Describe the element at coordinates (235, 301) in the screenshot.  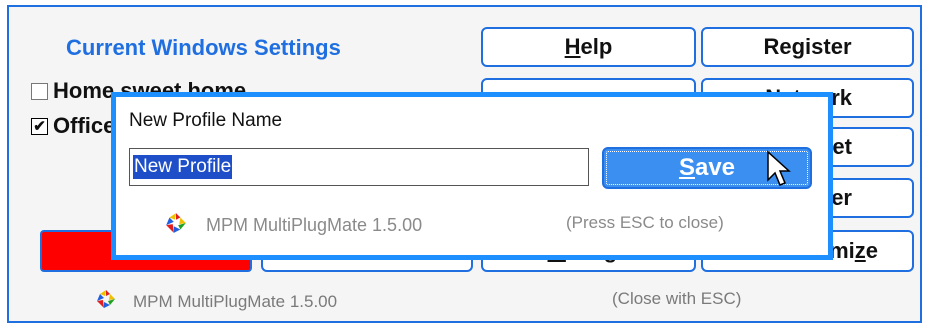
I see `footer-app-name: MPM MultiPlugMate 1.5.00` at that location.